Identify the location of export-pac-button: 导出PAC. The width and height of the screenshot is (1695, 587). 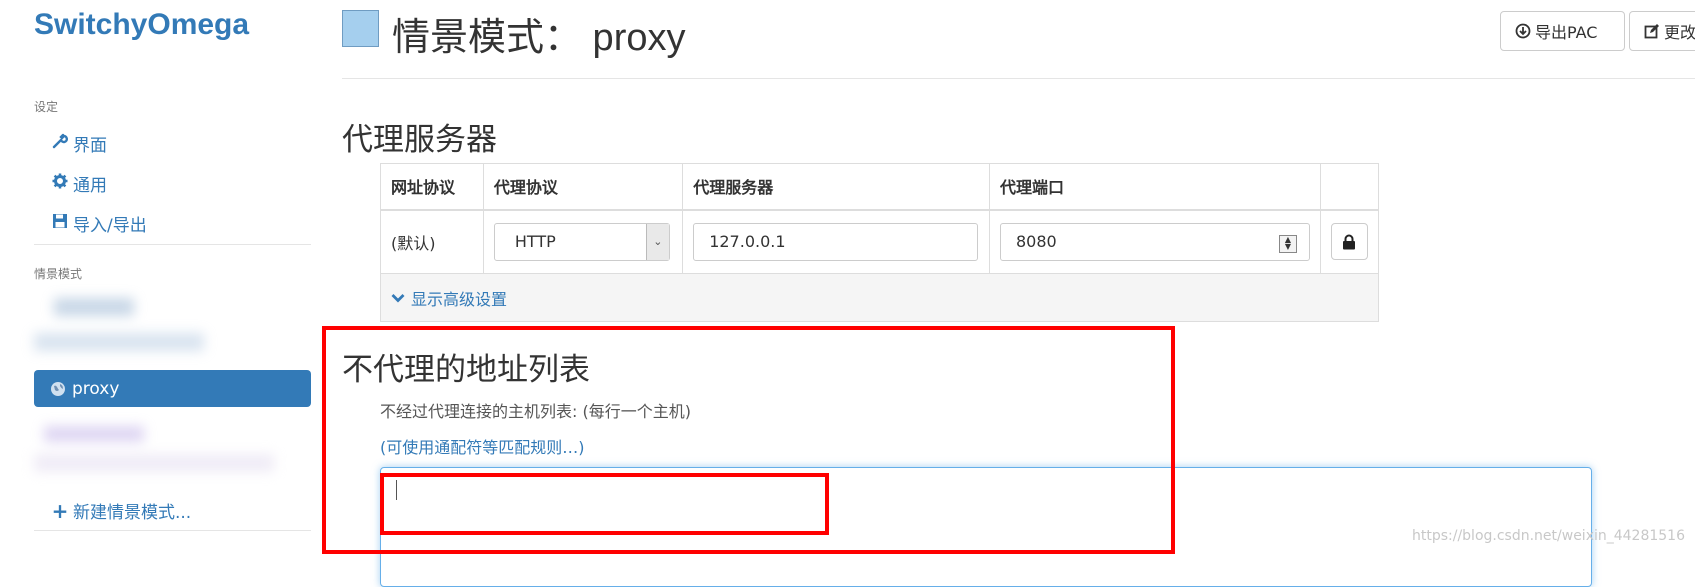
(1562, 31).